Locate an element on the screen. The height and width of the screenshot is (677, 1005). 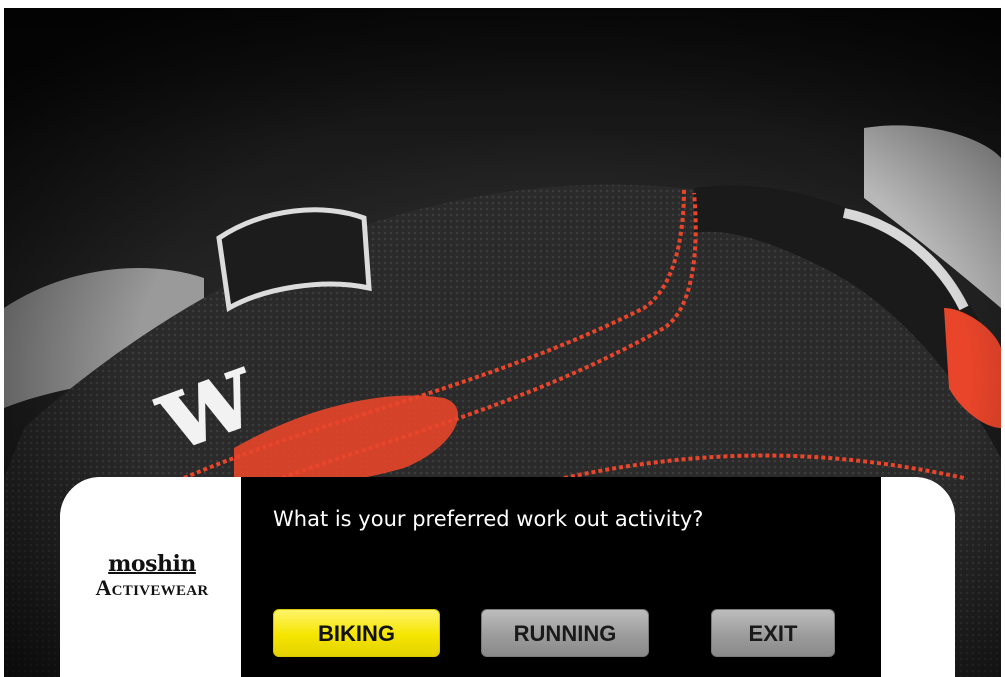
brand-logo: moshin Activewear is located at coordinates (152, 577).